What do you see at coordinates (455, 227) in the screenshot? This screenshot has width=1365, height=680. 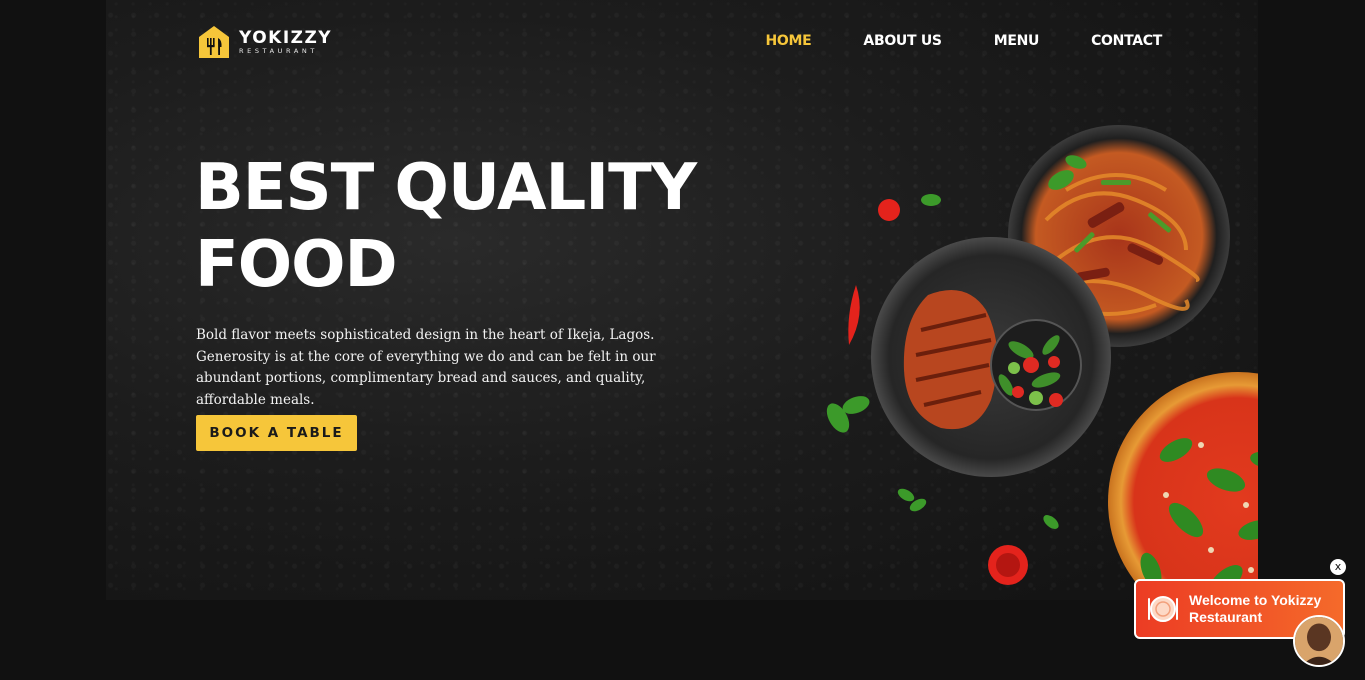 I see `hero-headline: BEST QUALITY FOOD` at bounding box center [455, 227].